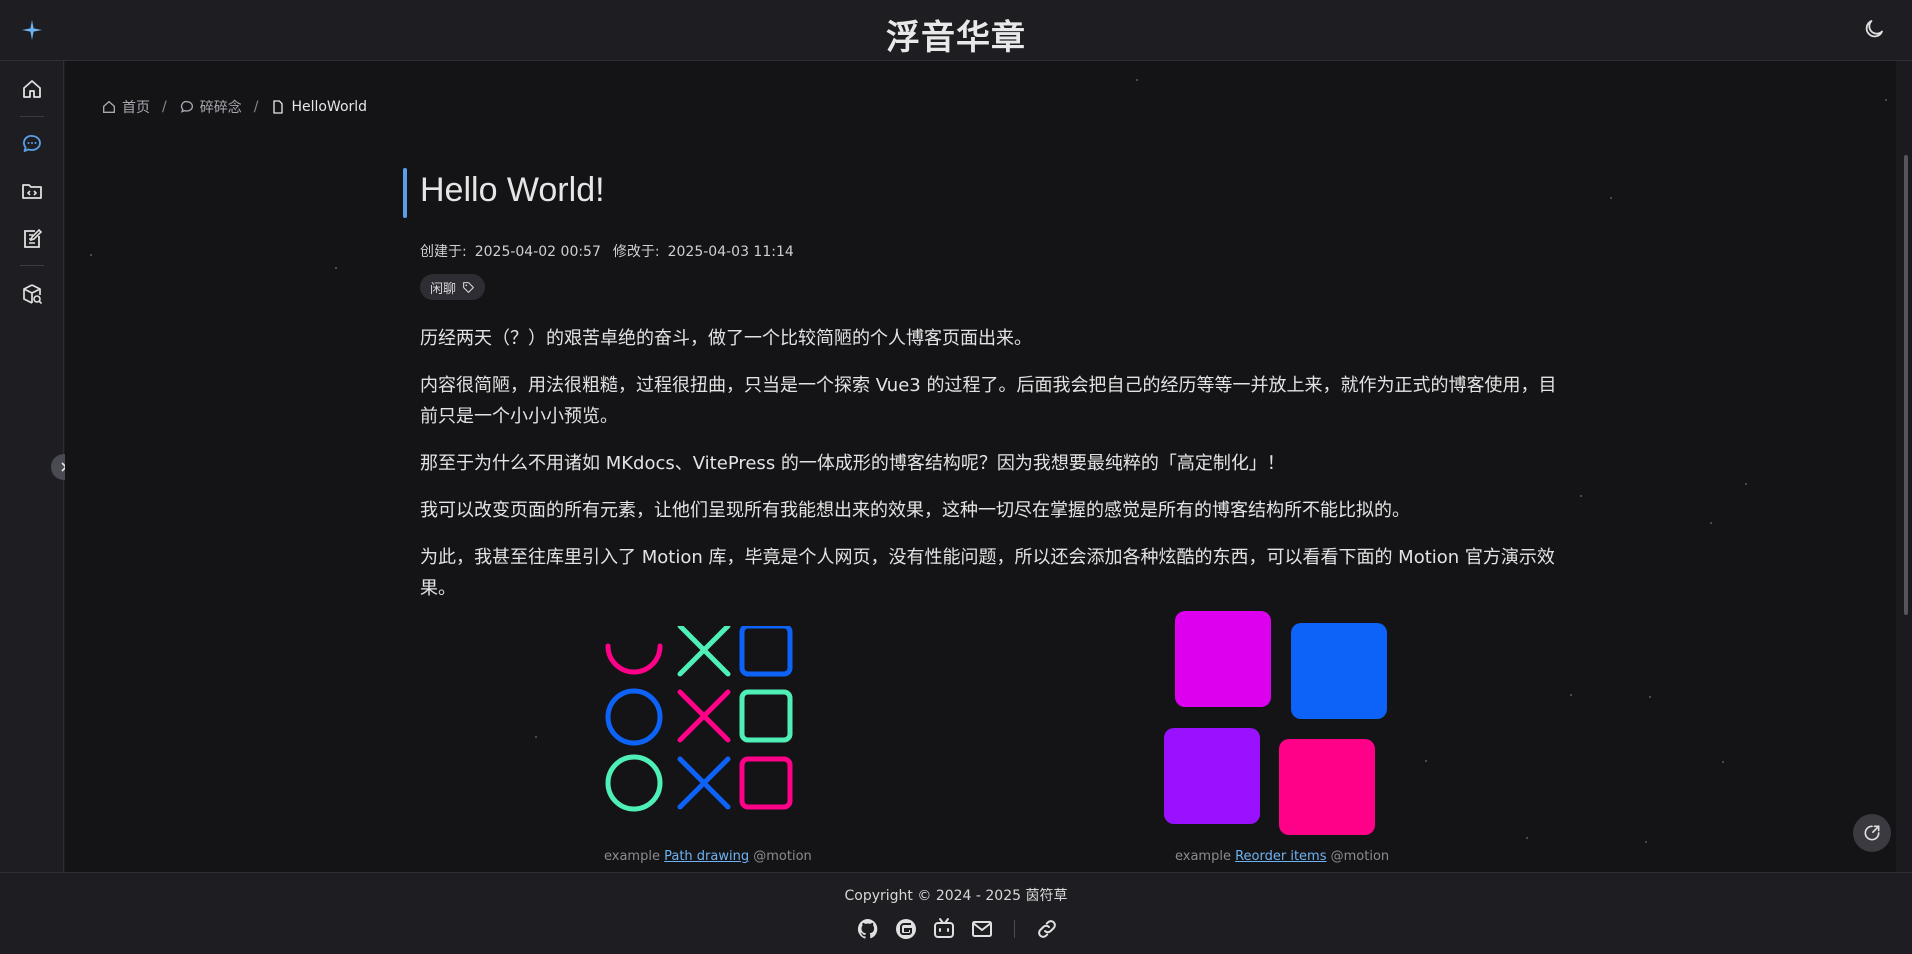 Image resolution: width=1912 pixels, height=954 pixels. I want to click on code-folder-icon, so click(32, 191).